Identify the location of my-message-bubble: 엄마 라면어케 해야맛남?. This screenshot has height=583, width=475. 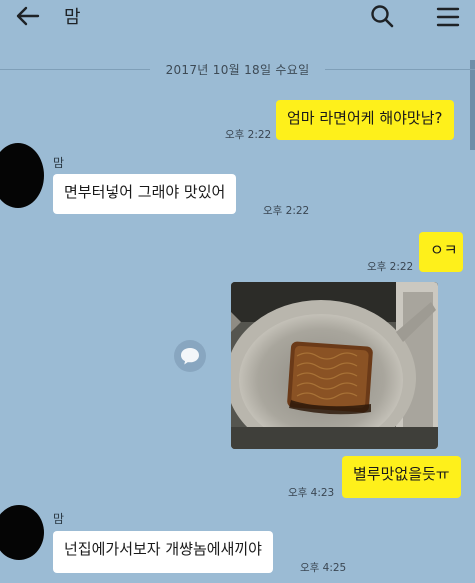
(365, 120).